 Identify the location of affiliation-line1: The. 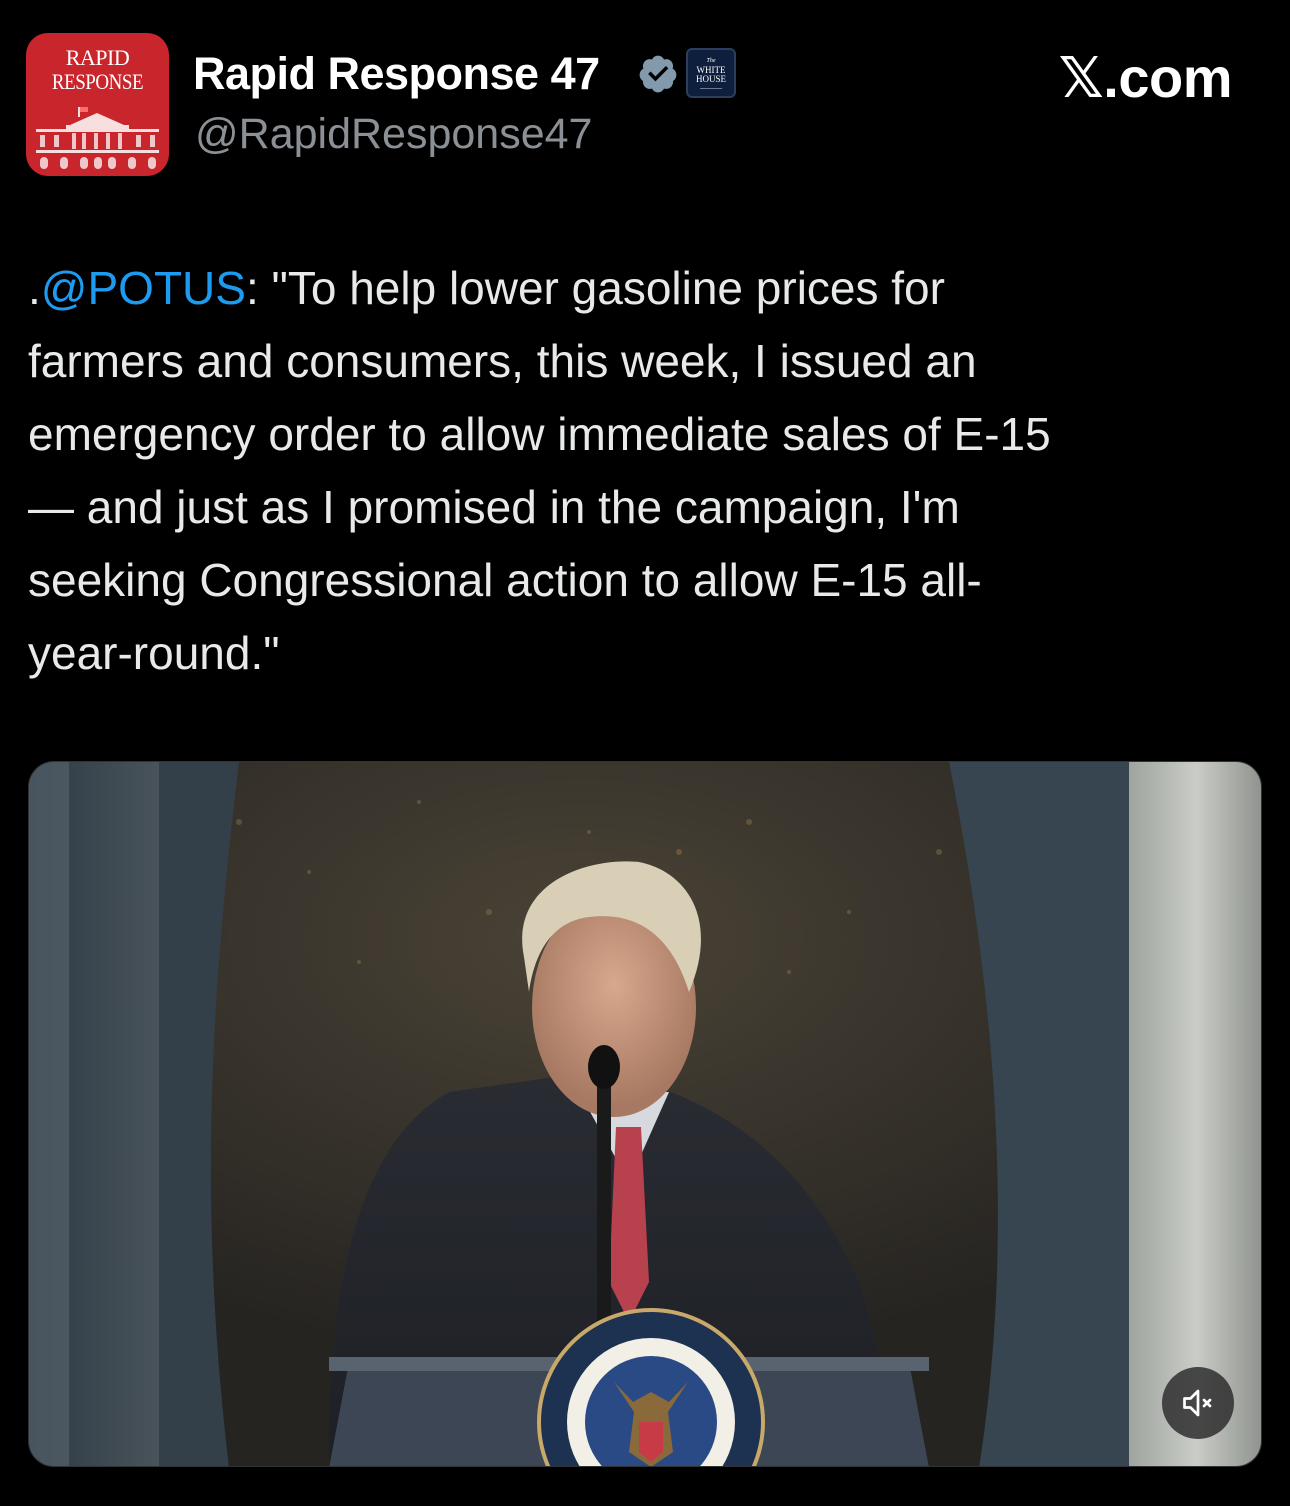
(711, 61).